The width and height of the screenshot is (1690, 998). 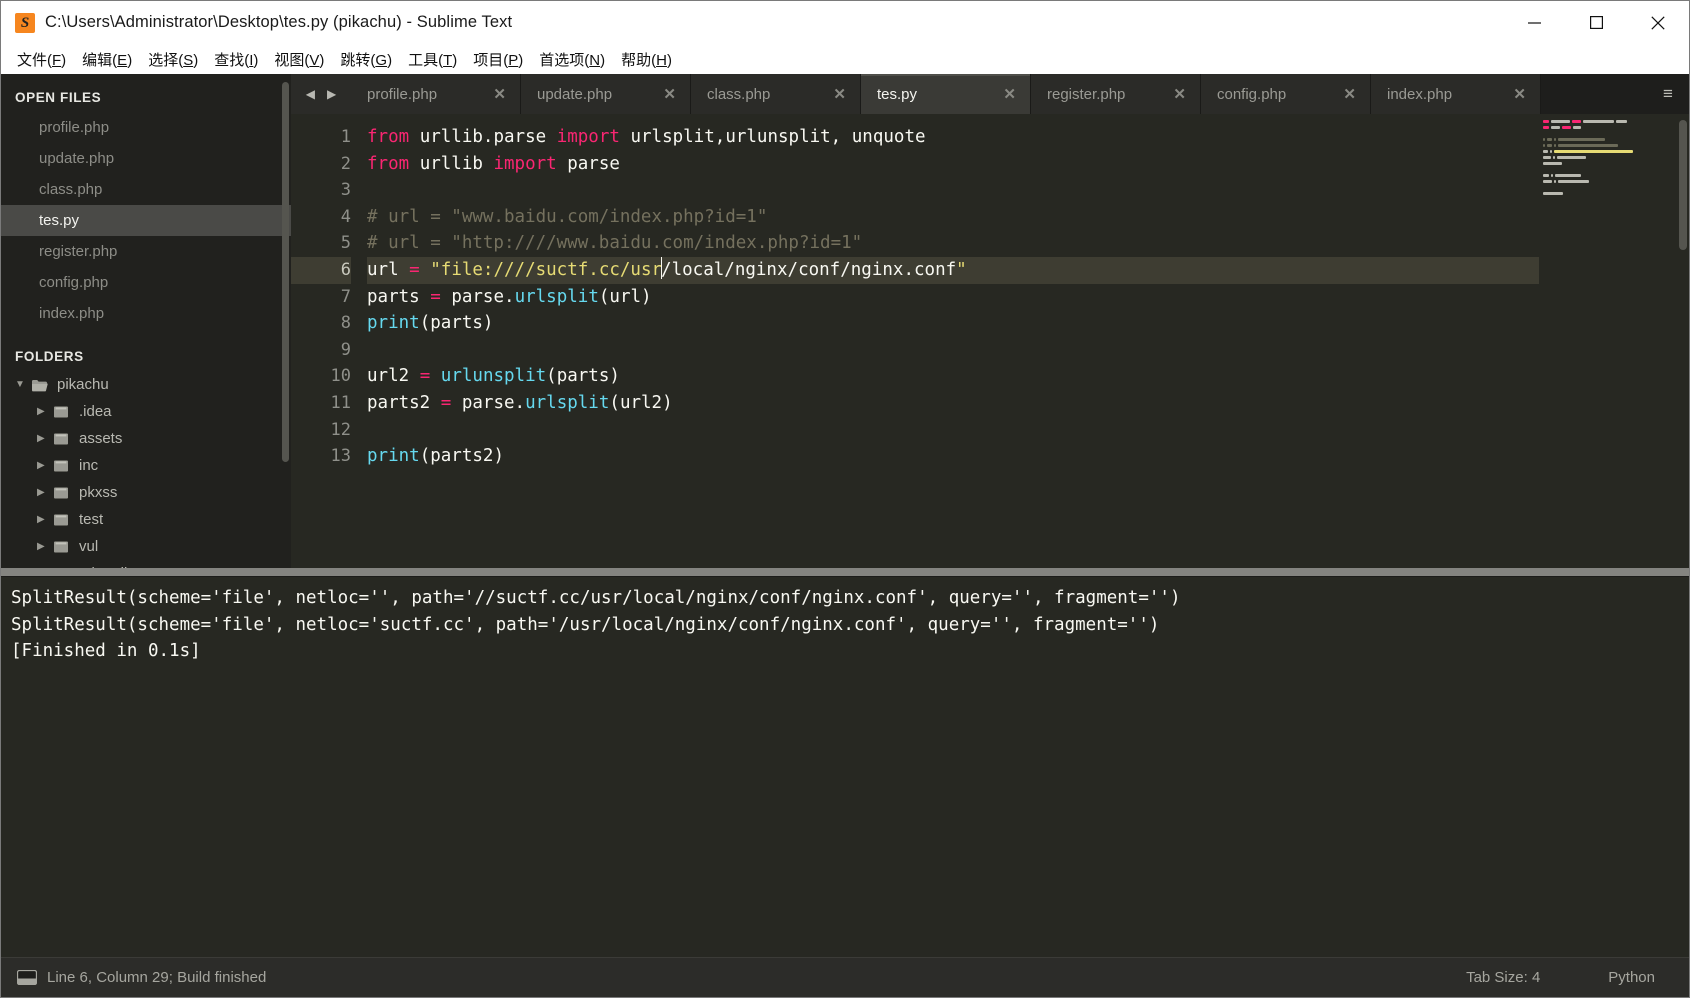 What do you see at coordinates (432, 59) in the screenshot?
I see `menu-item-7: 工具(T)` at bounding box center [432, 59].